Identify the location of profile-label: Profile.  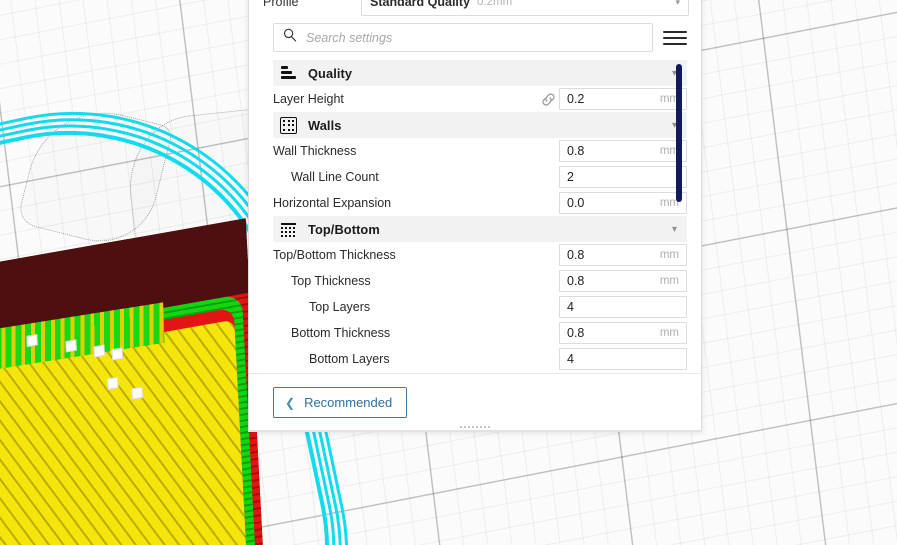
(281, 4).